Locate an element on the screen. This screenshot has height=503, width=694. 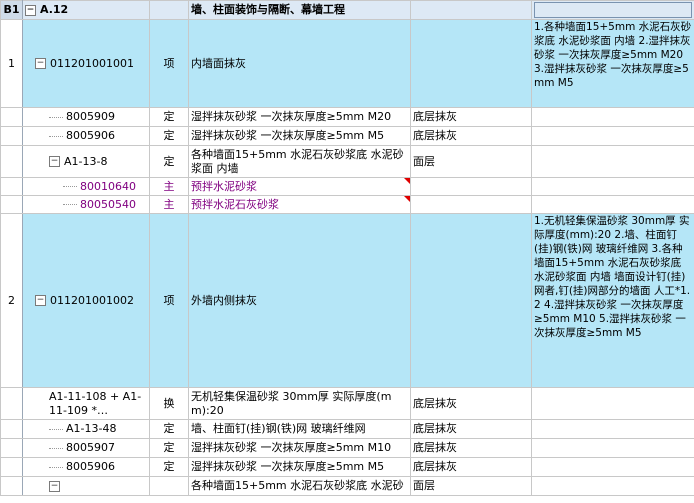
material-code: 80010640 is located at coordinates (108, 186).